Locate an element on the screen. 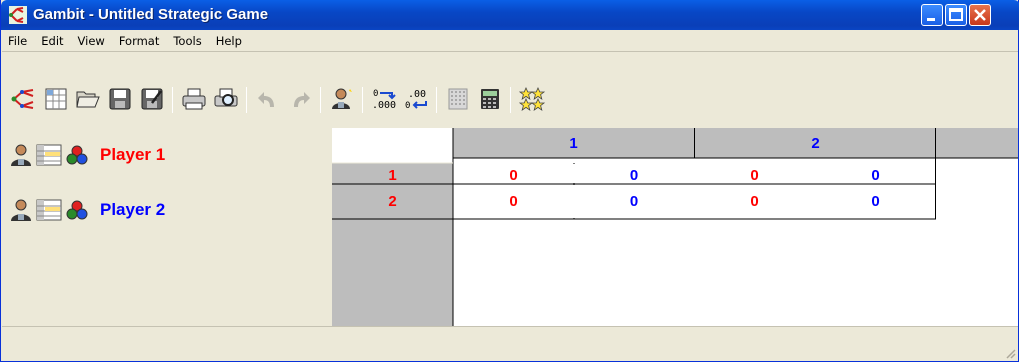 The width and height of the screenshot is (1019, 362). player-row: Player 1 is located at coordinates (87, 155).